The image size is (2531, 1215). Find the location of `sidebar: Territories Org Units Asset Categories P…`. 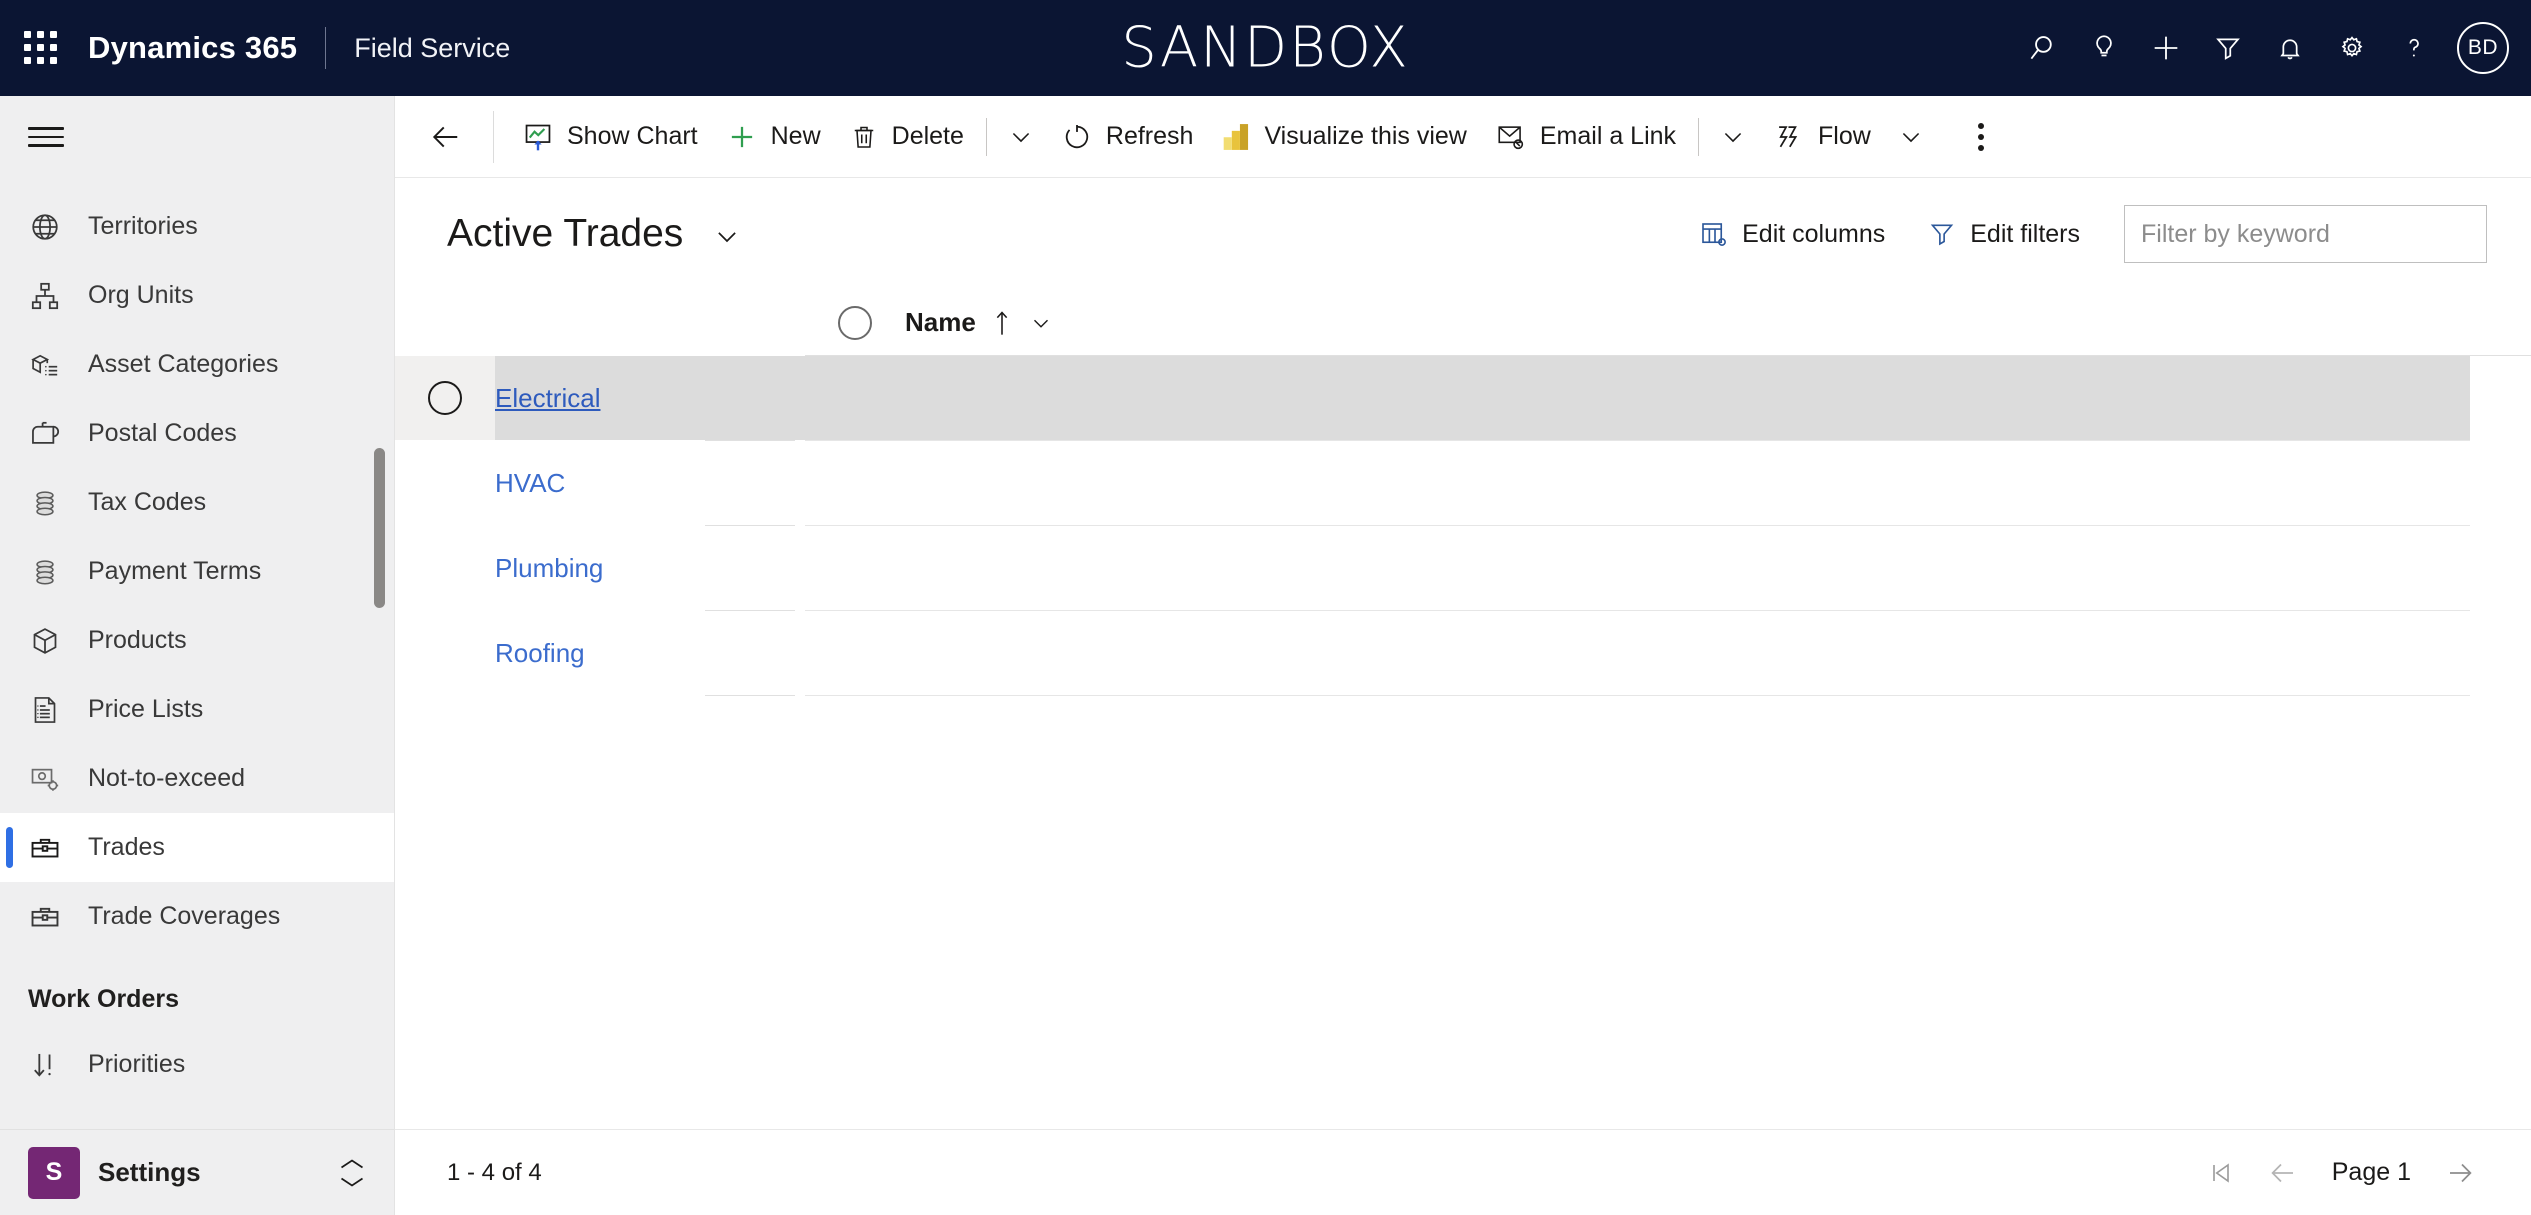

sidebar: Territories Org Units Asset Categories P… is located at coordinates (197, 655).